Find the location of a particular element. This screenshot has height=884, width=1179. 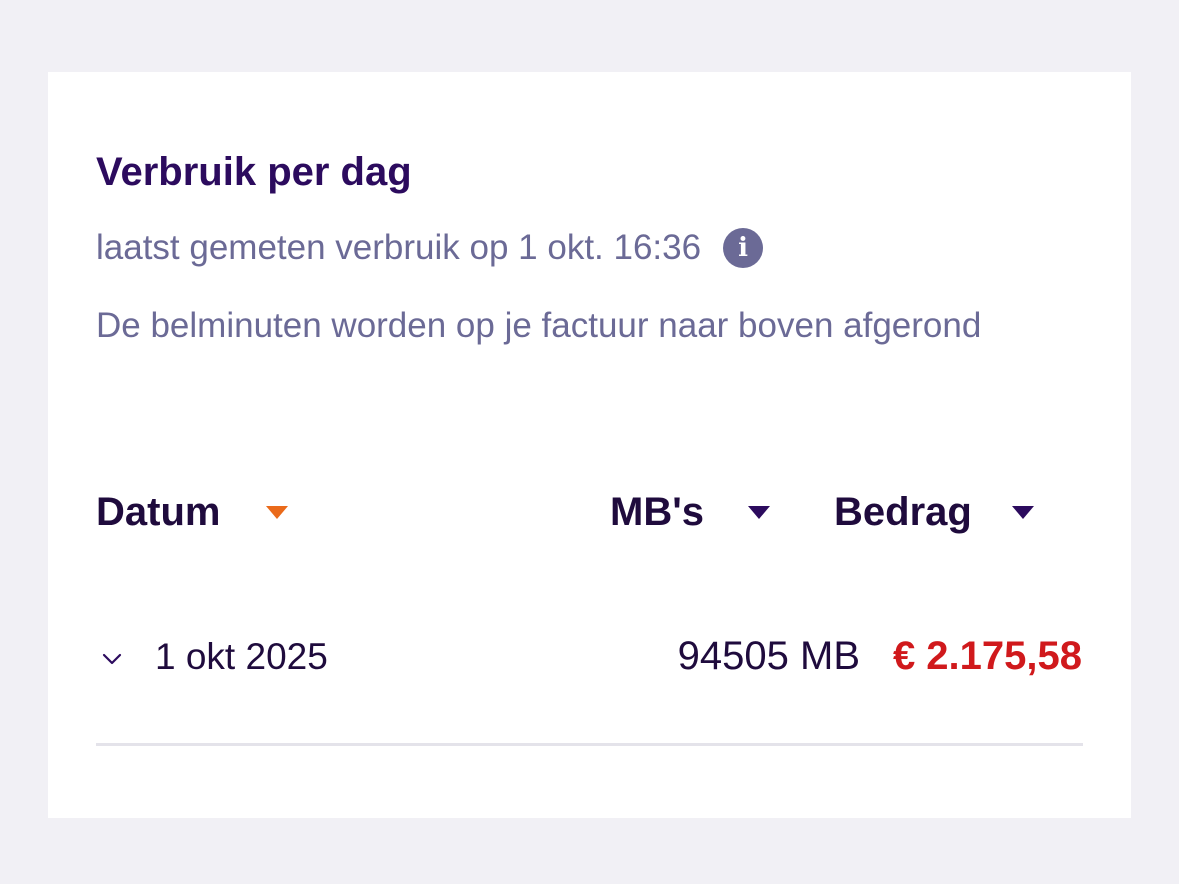

table-row: 1 okt 2025 94505 MB € 2.175,58 is located at coordinates (589, 660).